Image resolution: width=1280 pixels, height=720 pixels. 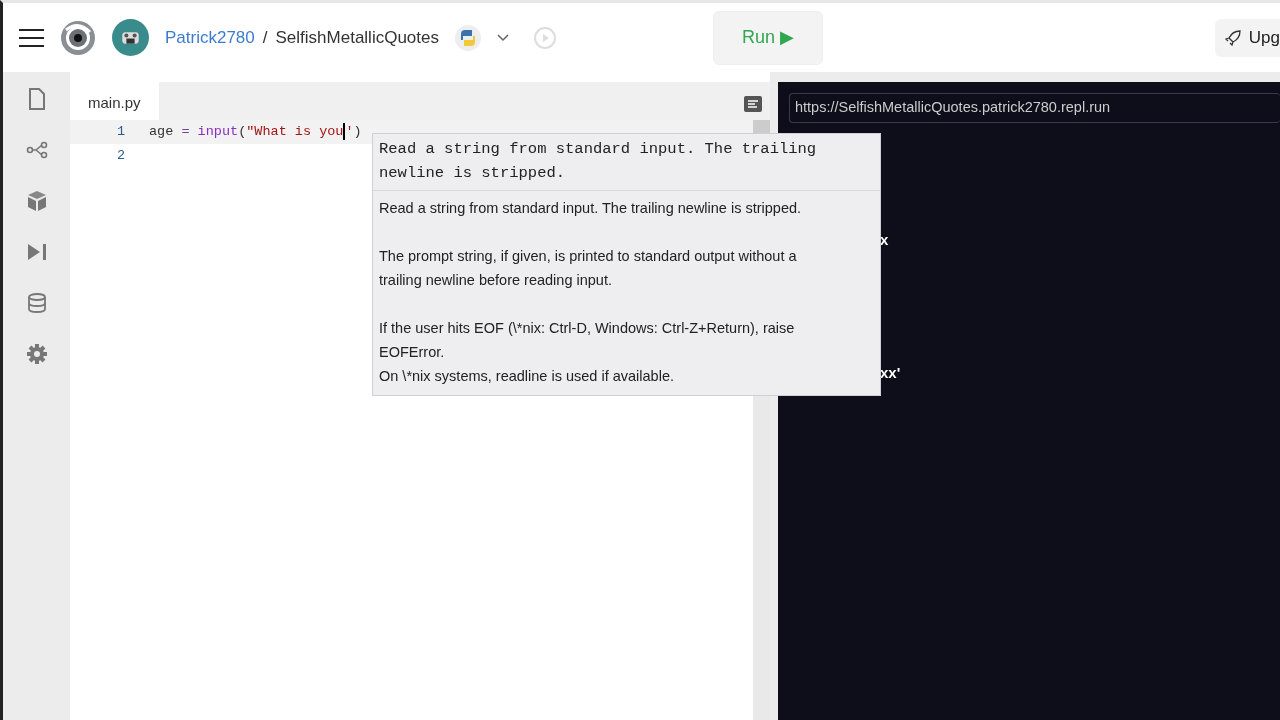 What do you see at coordinates (120, 132) in the screenshot?
I see `line-number: 1` at bounding box center [120, 132].